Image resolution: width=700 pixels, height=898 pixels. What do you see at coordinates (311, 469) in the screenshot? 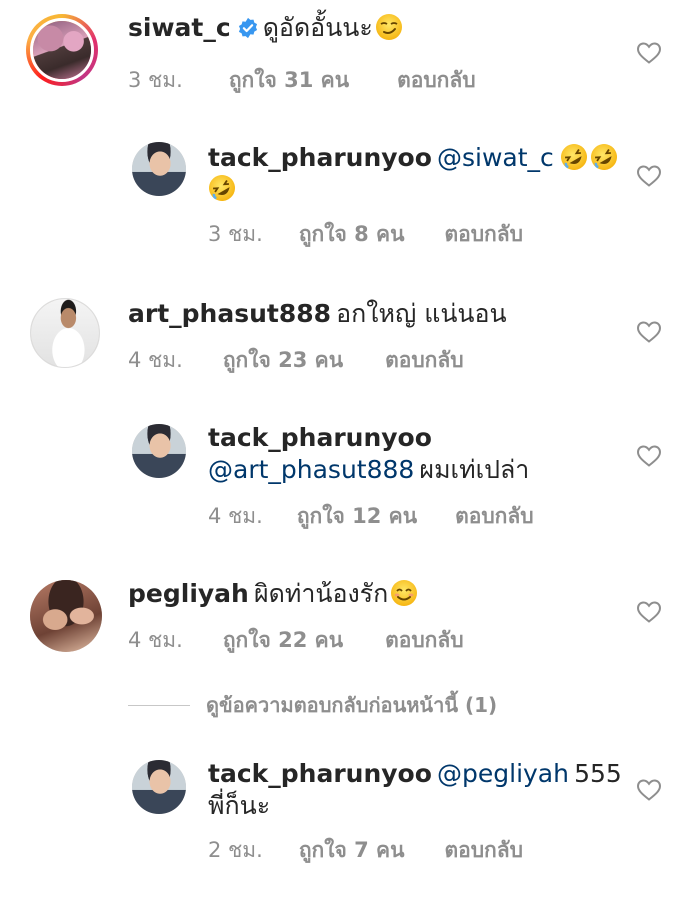
I see `mention-link: @art_phasut888` at bounding box center [311, 469].